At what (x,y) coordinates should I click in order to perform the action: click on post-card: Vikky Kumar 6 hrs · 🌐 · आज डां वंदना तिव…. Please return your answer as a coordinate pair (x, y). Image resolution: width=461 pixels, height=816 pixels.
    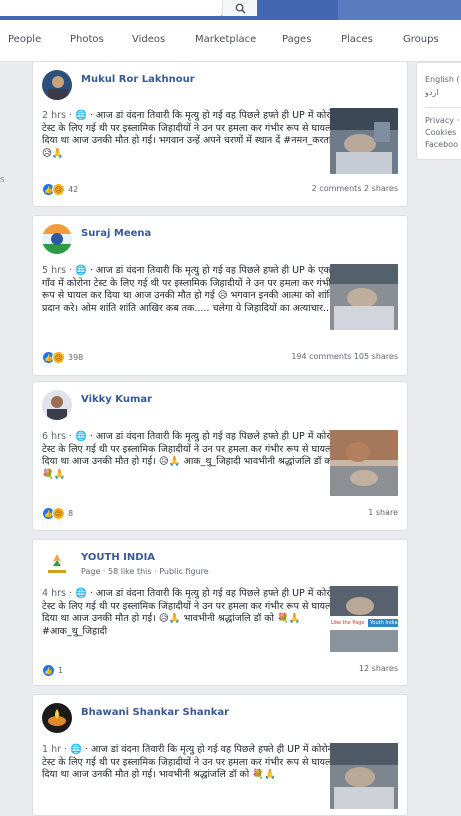
    Looking at the image, I should click on (220, 456).